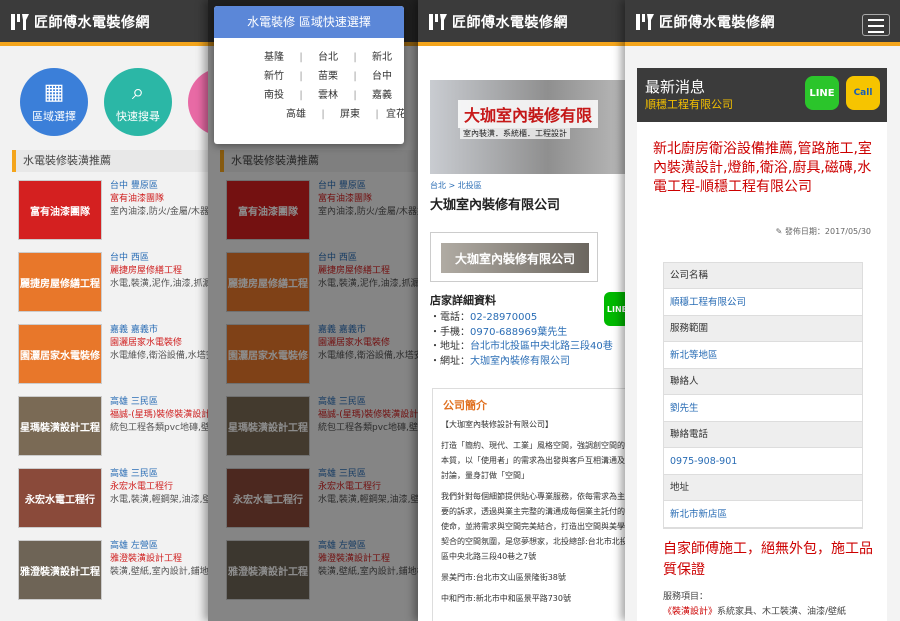 The image size is (900, 621). I want to click on listing-thumbnail: 雅澄裝潢設計工程, so click(60, 570).